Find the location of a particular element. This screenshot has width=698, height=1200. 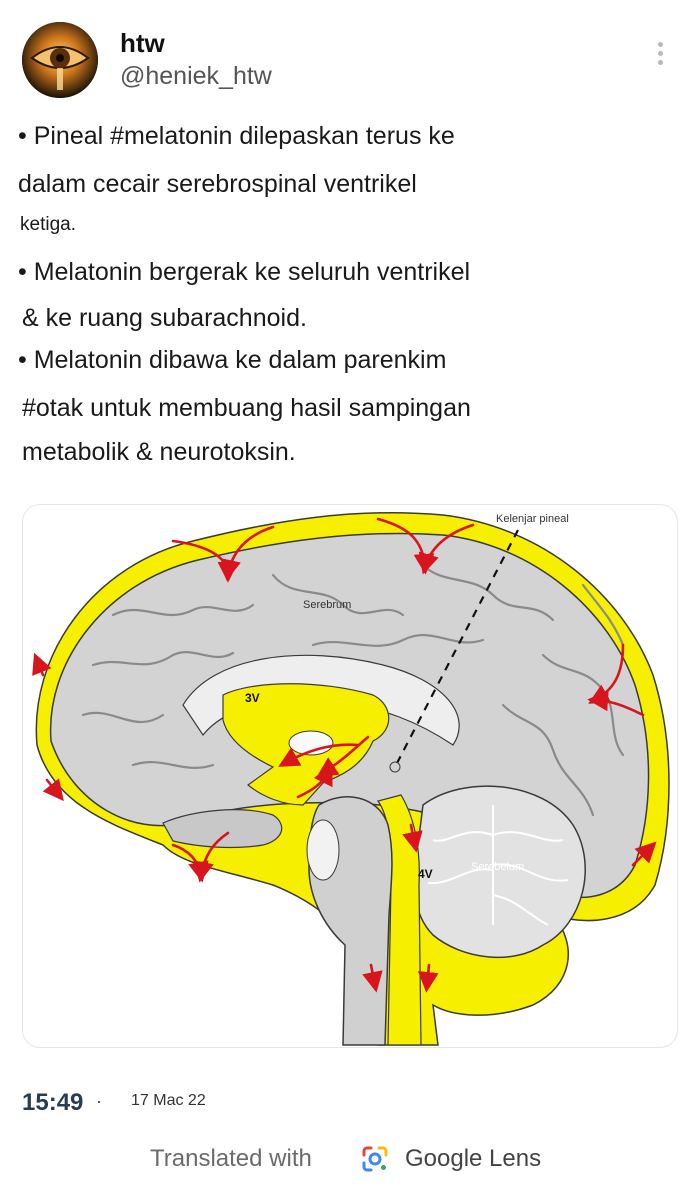

tweet-line: ketiga. is located at coordinates (48, 224).